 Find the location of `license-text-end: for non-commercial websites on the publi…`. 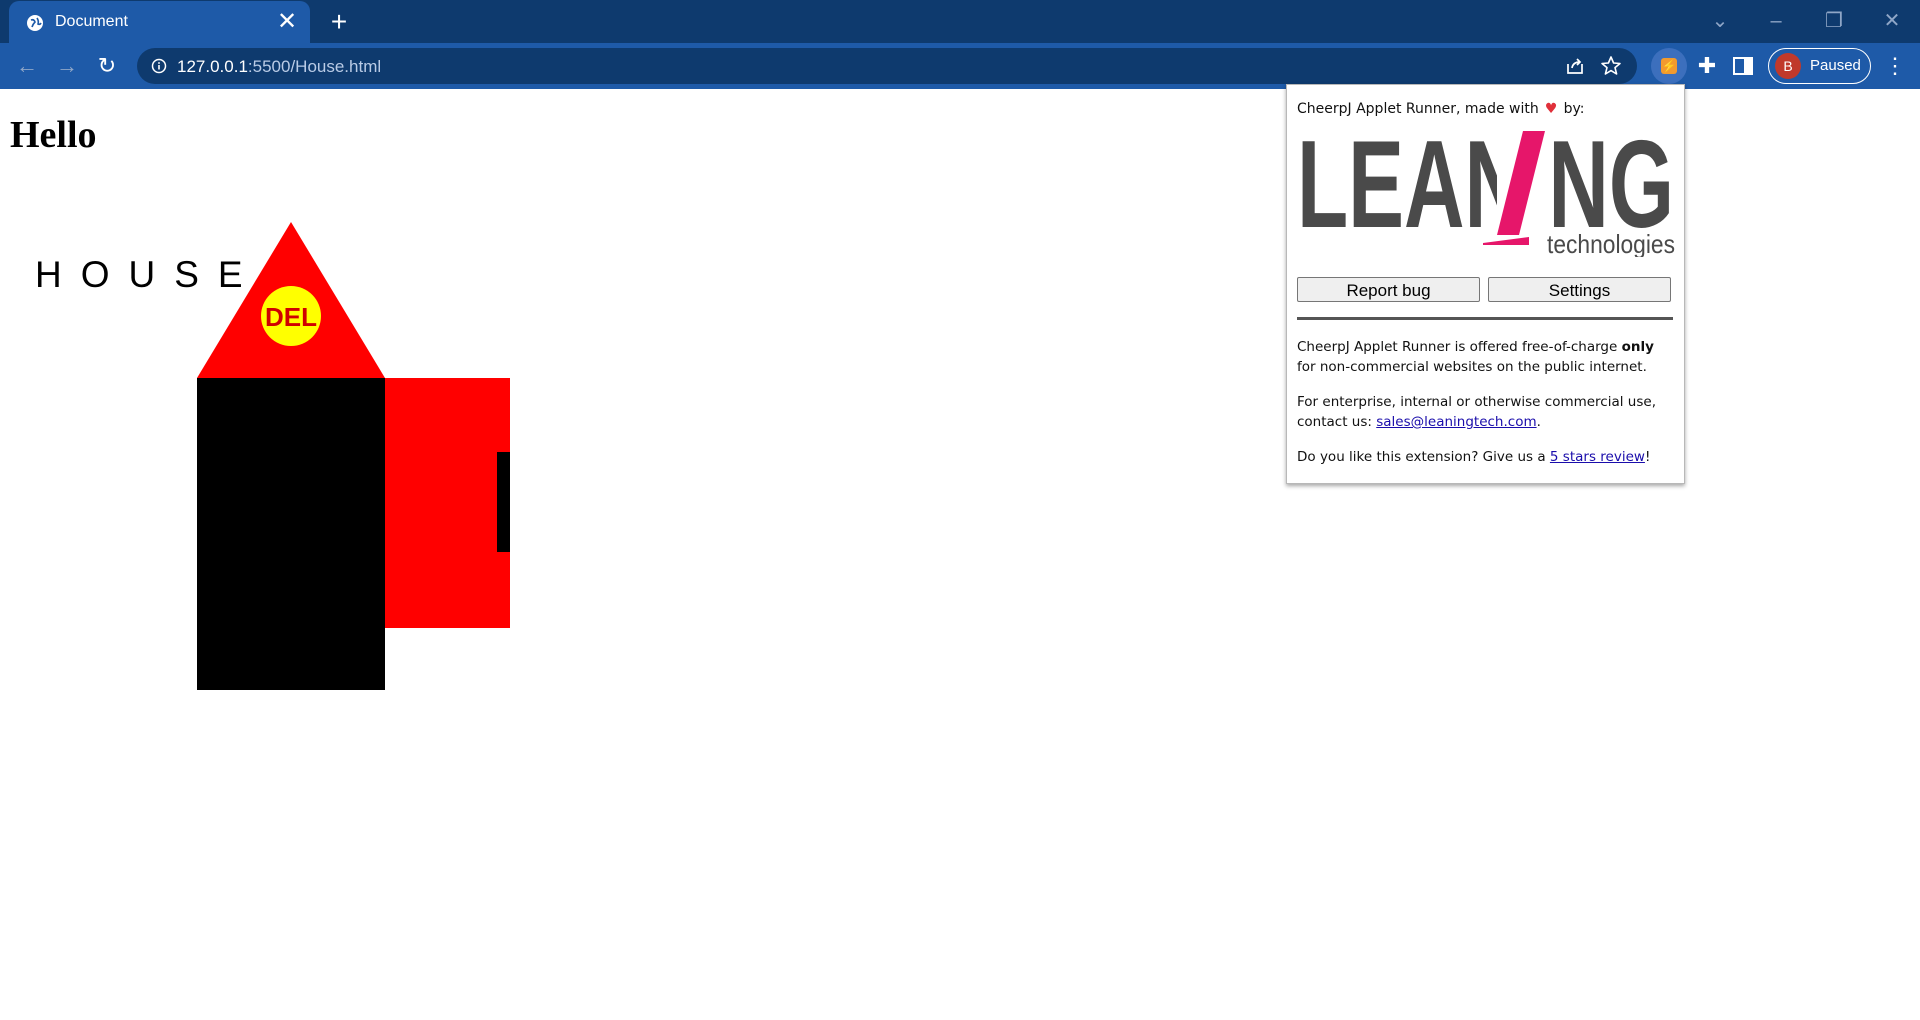

license-text-end: for non-commercial websites on the publi… is located at coordinates (1472, 367).